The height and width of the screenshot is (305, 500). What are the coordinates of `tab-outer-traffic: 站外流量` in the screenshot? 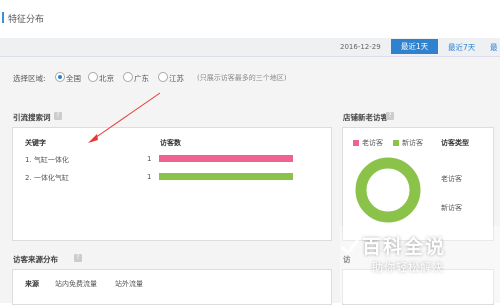 It's located at (129, 284).